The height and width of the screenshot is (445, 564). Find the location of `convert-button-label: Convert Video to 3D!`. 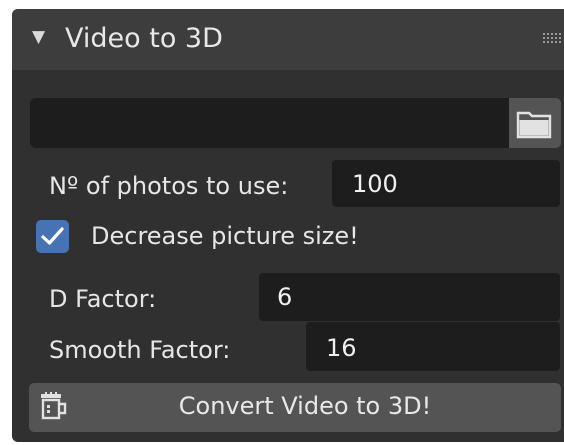

convert-button-label: Convert Video to 3D! is located at coordinates (305, 406).